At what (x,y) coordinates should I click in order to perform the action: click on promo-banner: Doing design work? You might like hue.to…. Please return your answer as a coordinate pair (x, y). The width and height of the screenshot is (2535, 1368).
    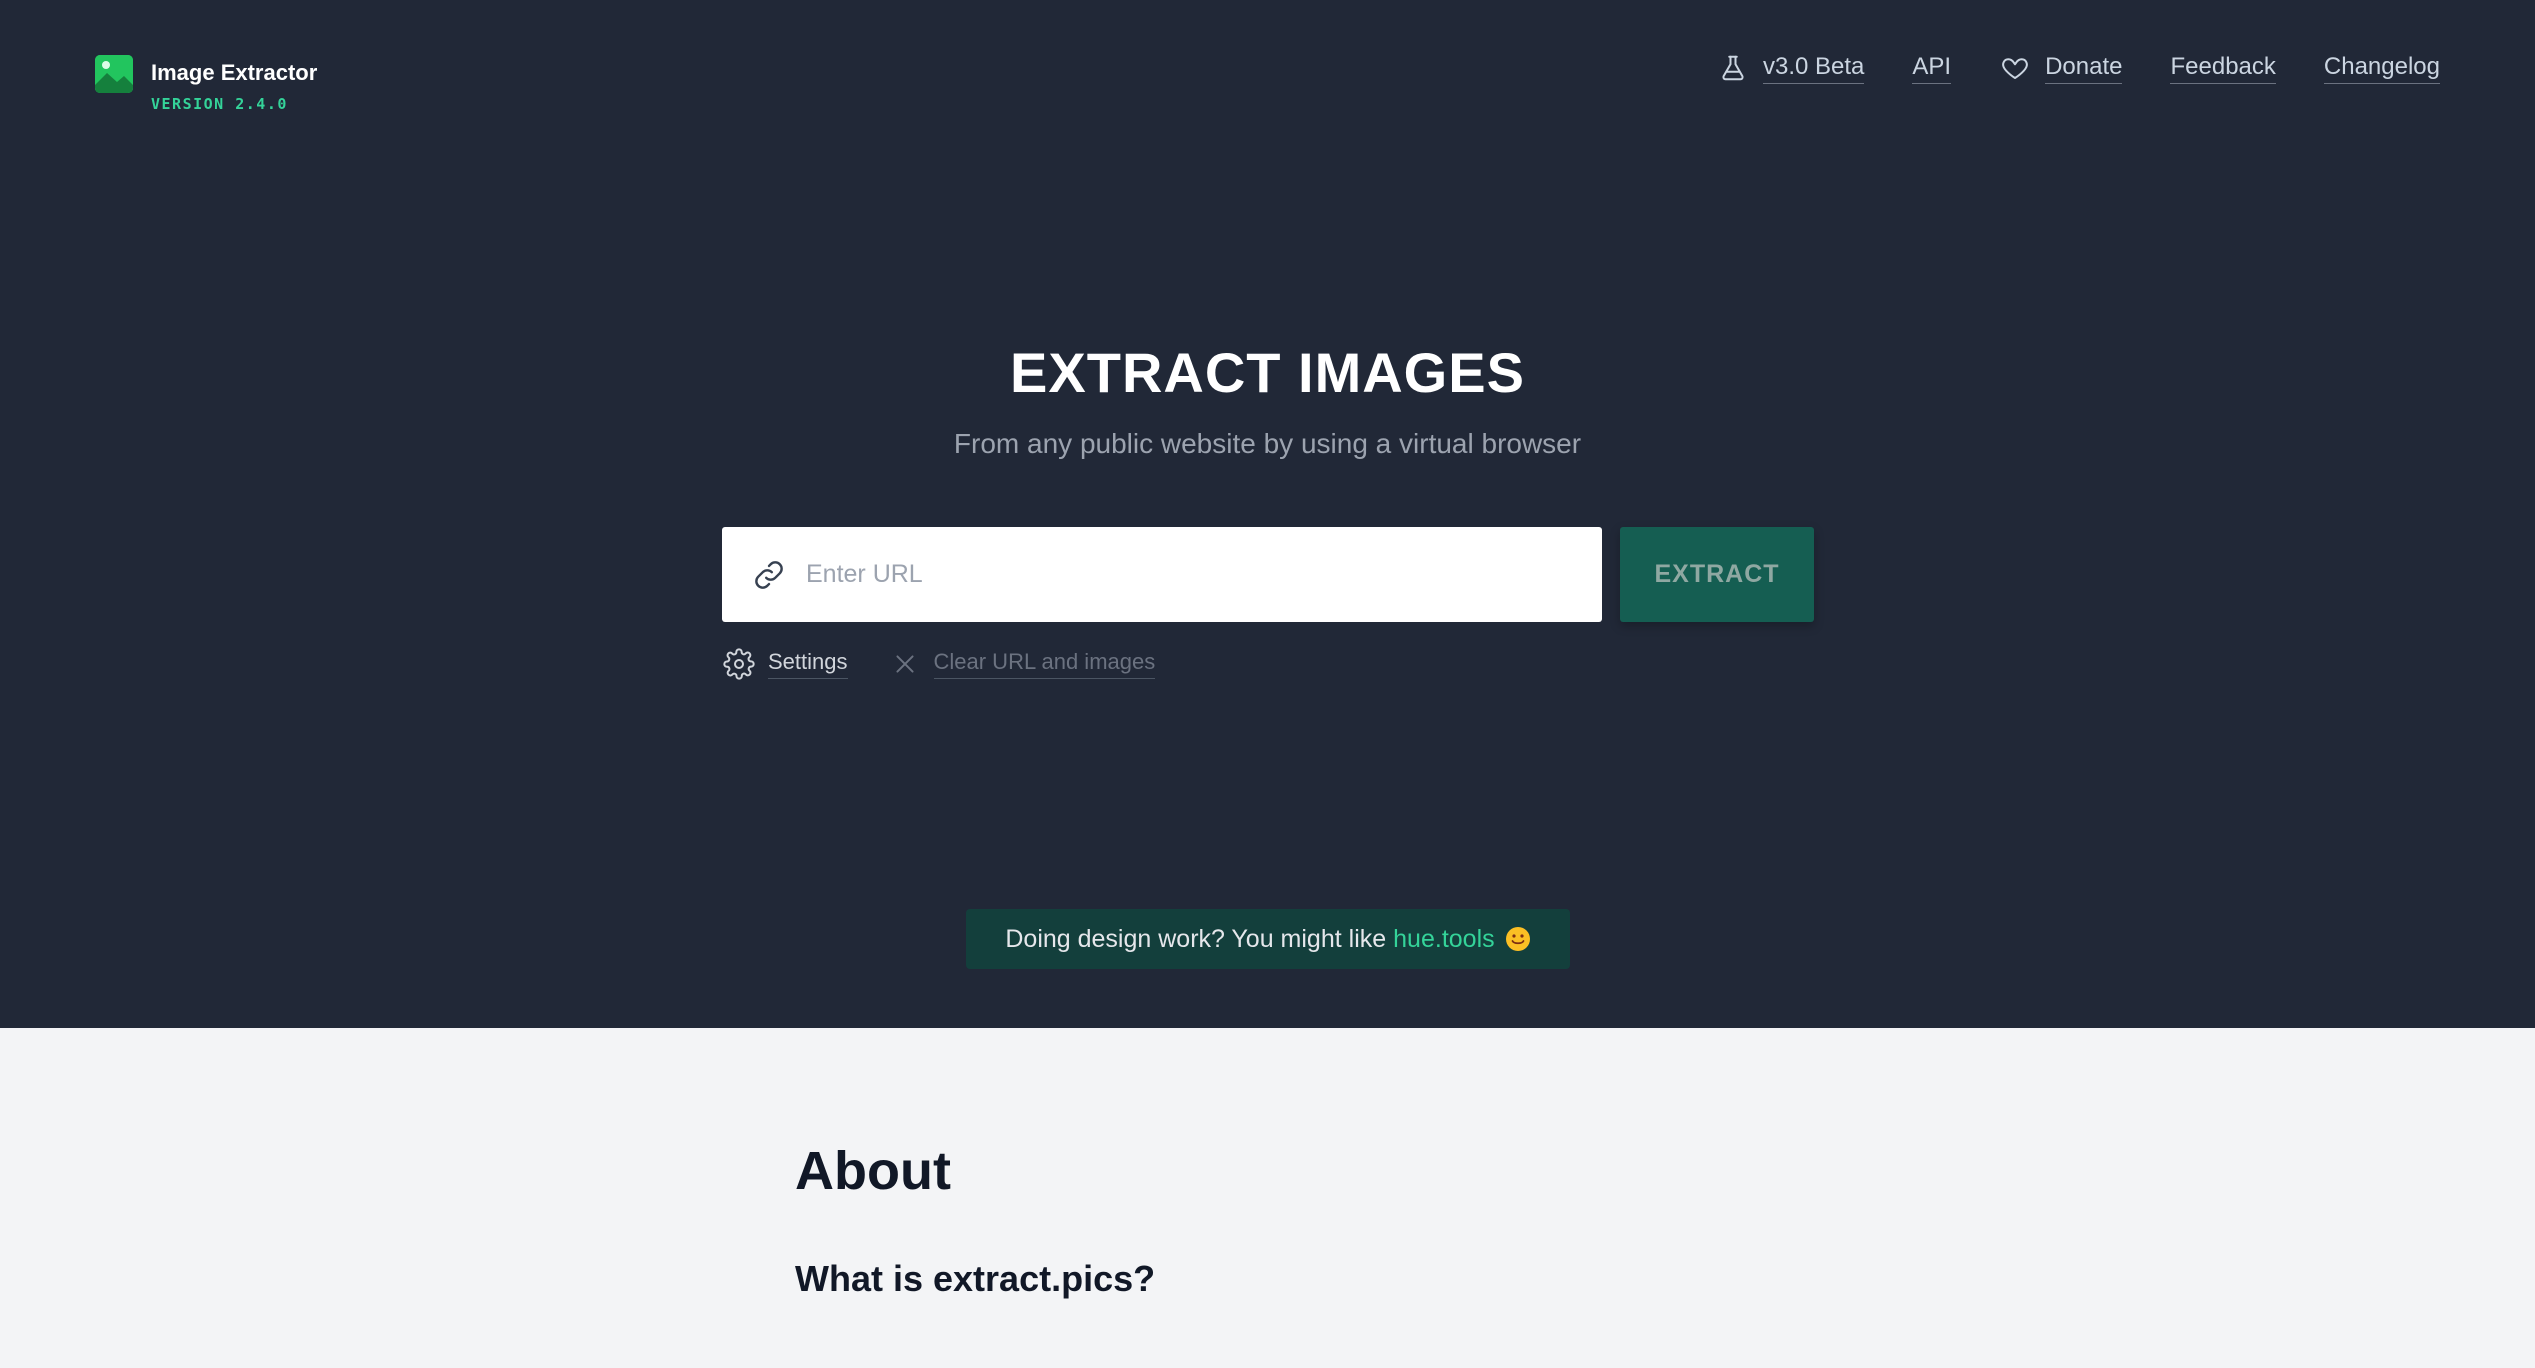
    Looking at the image, I should click on (1268, 939).